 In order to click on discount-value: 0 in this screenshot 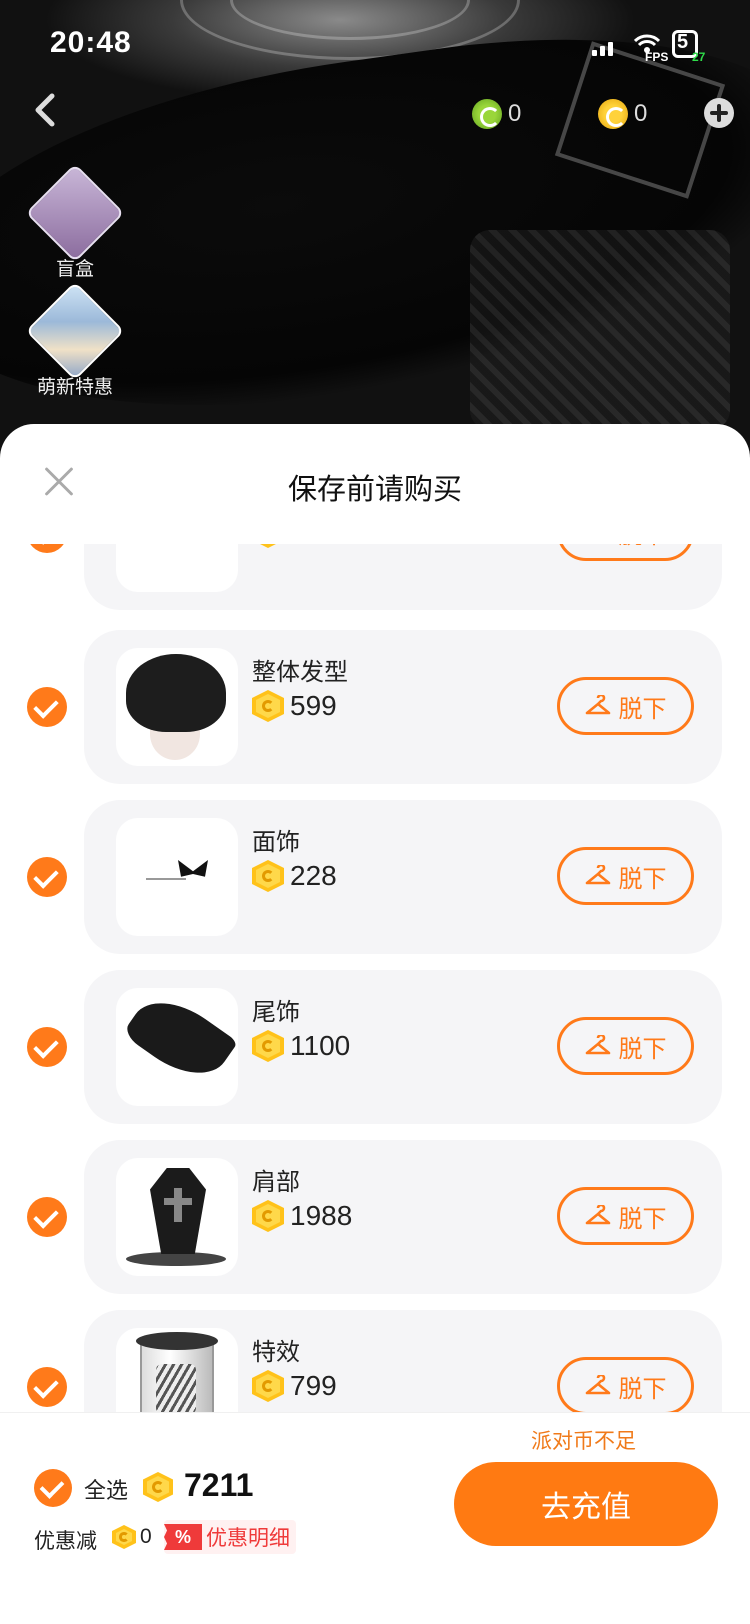, I will do `click(146, 1536)`.